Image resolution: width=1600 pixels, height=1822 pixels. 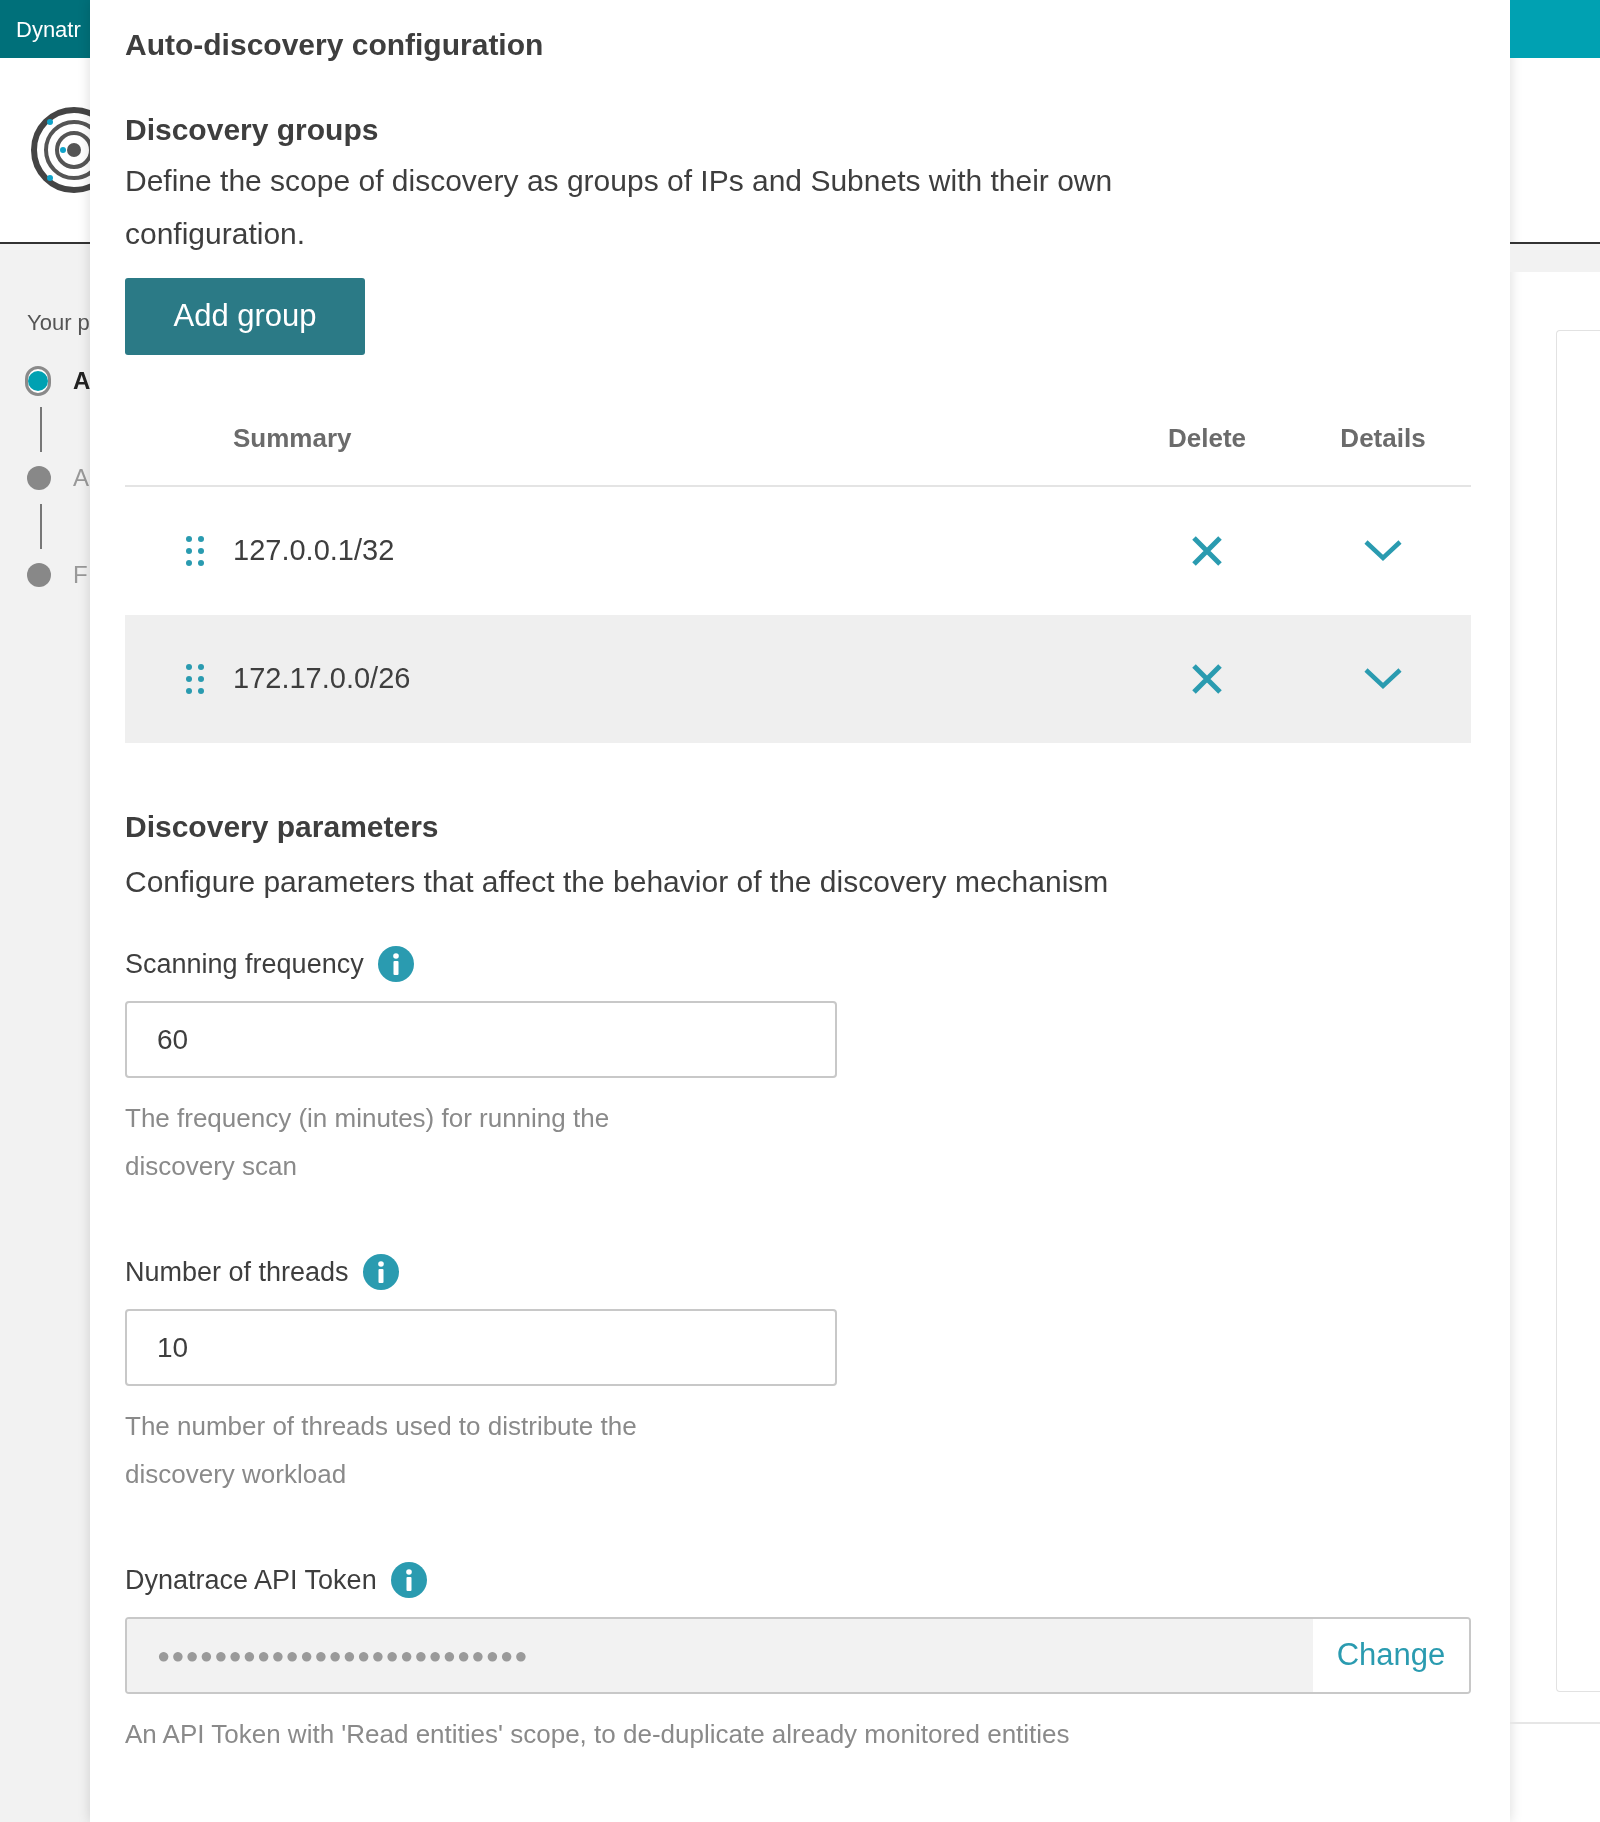 What do you see at coordinates (481, 1039) in the screenshot?
I see `input-field: 60` at bounding box center [481, 1039].